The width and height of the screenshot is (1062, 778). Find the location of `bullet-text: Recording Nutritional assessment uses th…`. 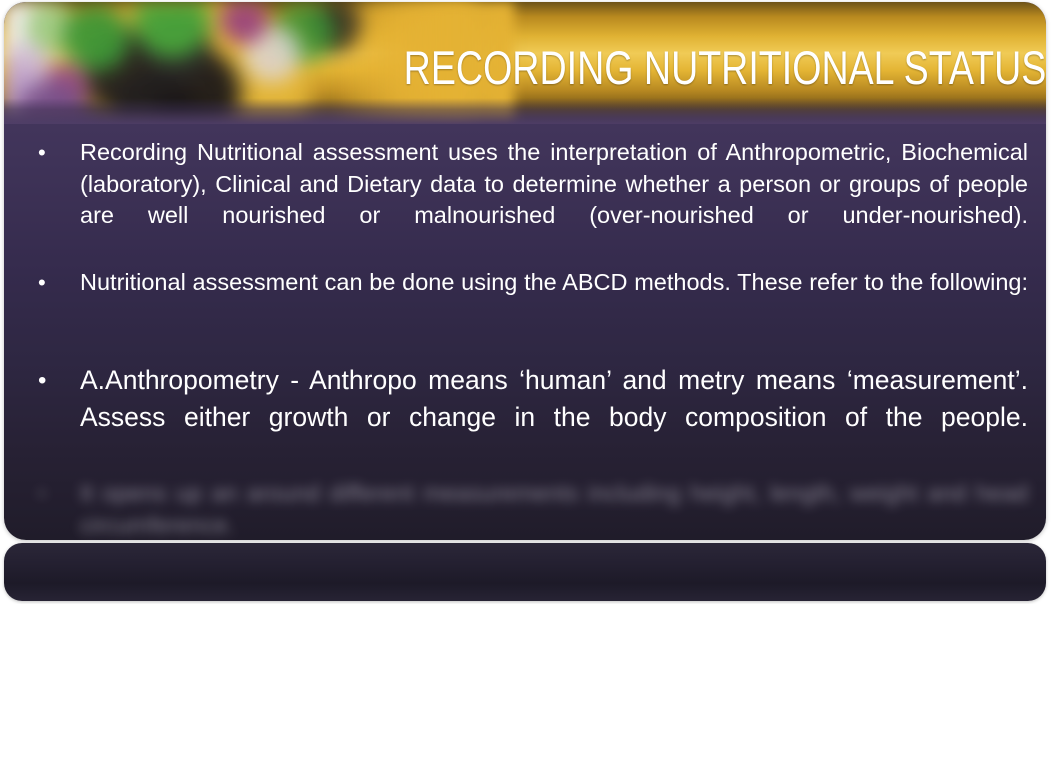

bullet-text: Recording Nutritional assessment uses th… is located at coordinates (554, 183).